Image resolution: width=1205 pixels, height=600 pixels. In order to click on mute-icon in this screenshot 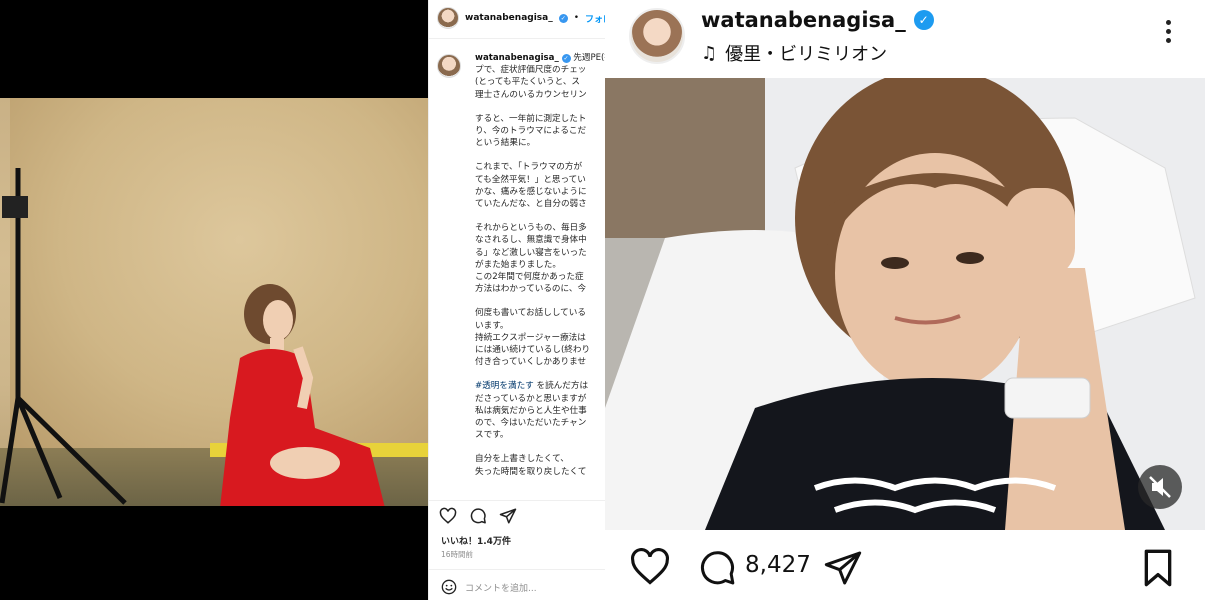, I will do `click(1160, 487)`.